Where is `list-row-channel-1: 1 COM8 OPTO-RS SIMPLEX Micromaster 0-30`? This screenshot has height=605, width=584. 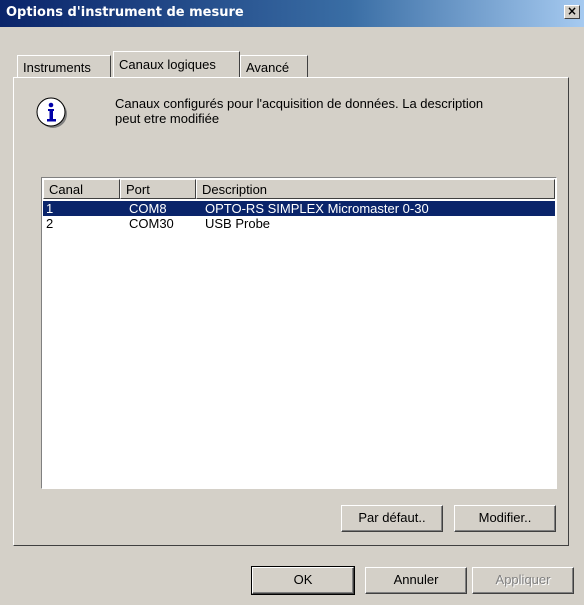
list-row-channel-1: 1 COM8 OPTO-RS SIMPLEX Micromaster 0-30 is located at coordinates (299, 208).